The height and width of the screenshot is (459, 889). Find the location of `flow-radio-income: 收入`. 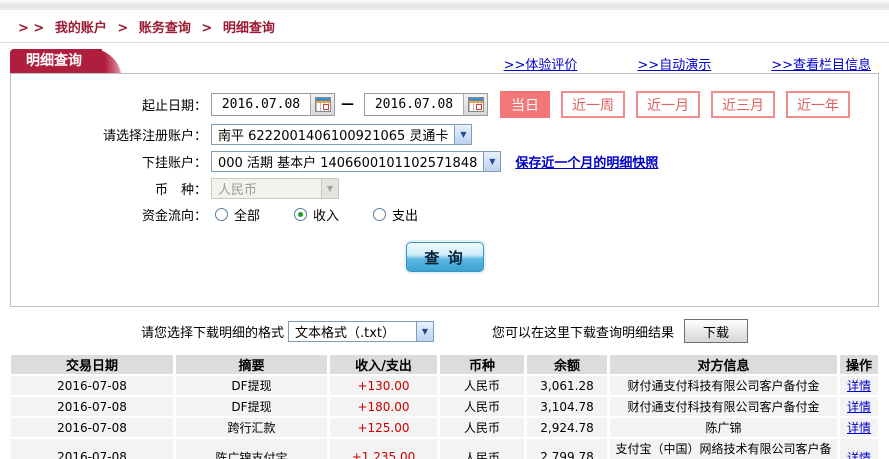

flow-radio-income: 收入 is located at coordinates (316, 214).